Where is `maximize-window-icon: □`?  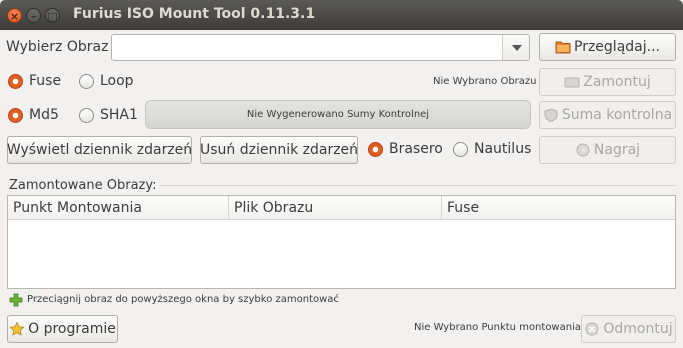 maximize-window-icon: □ is located at coordinates (52, 15).